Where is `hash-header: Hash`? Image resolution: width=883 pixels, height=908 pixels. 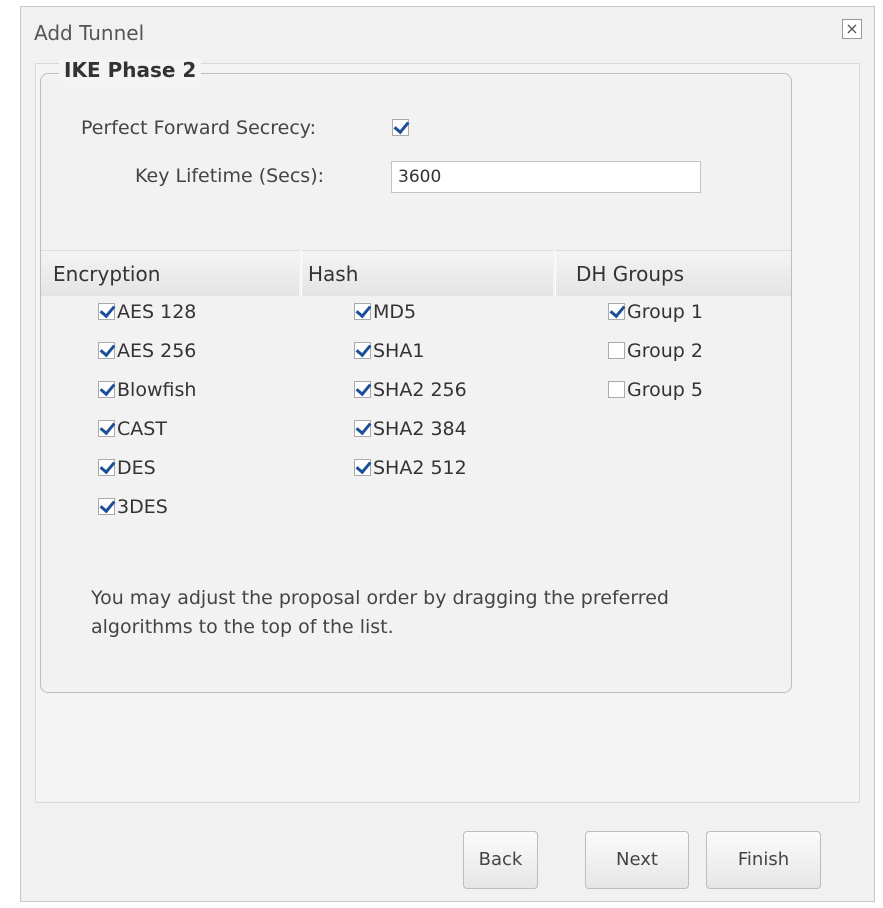
hash-header: Hash is located at coordinates (427, 273).